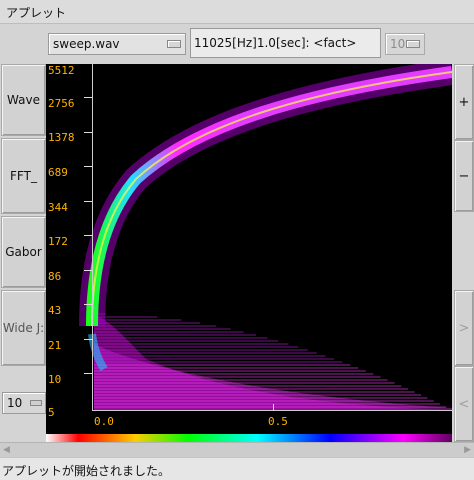 This screenshot has width=474, height=480. Describe the element at coordinates (237, 12) in the screenshot. I see `window-titlebar: アプレット` at that location.